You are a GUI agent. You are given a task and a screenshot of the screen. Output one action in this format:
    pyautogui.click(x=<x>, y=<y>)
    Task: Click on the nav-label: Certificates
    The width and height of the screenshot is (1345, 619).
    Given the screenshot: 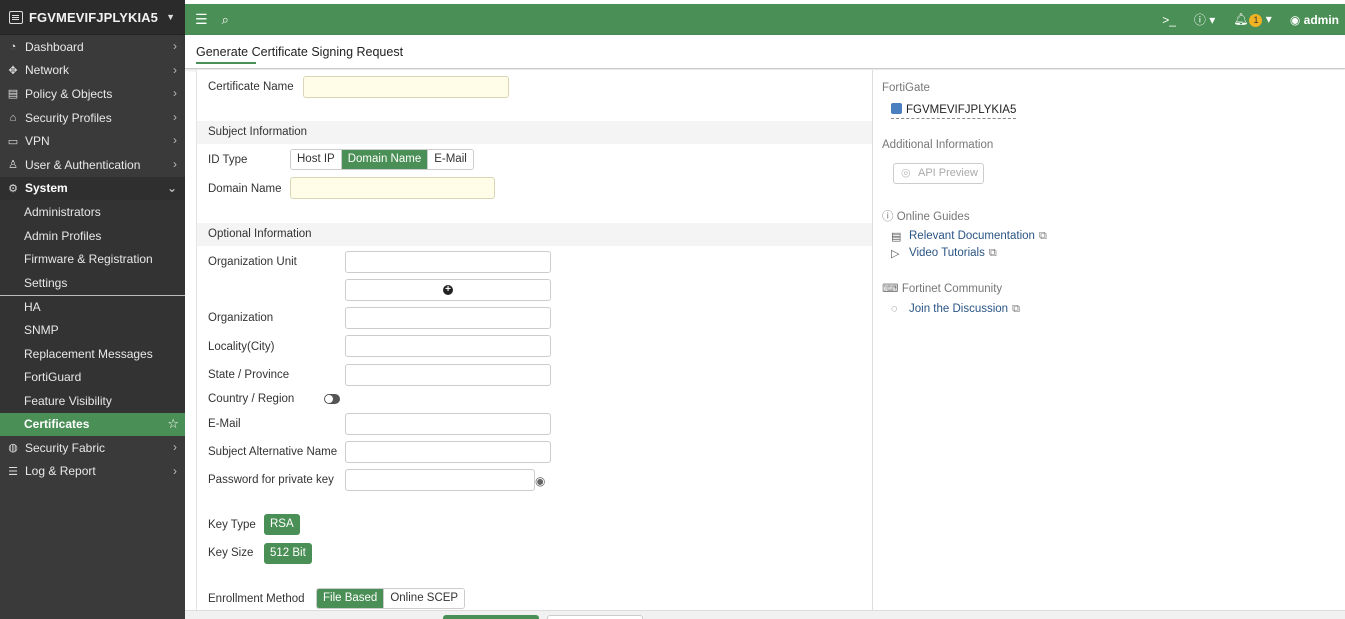 What is the action you would take?
    pyautogui.click(x=57, y=424)
    